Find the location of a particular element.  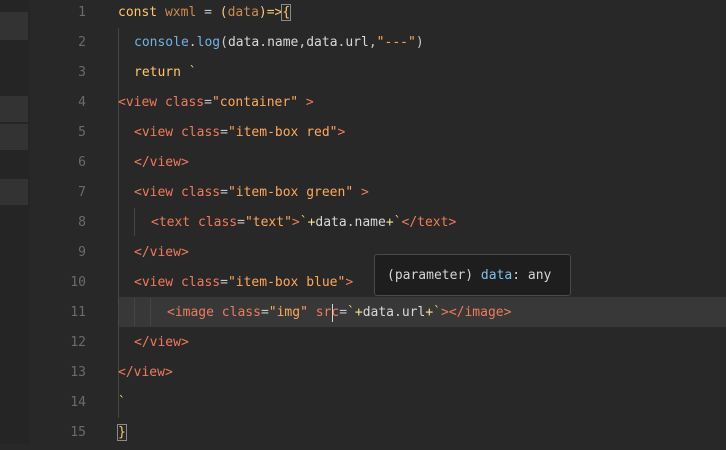

line-number: 5 is located at coordinates (58, 135).